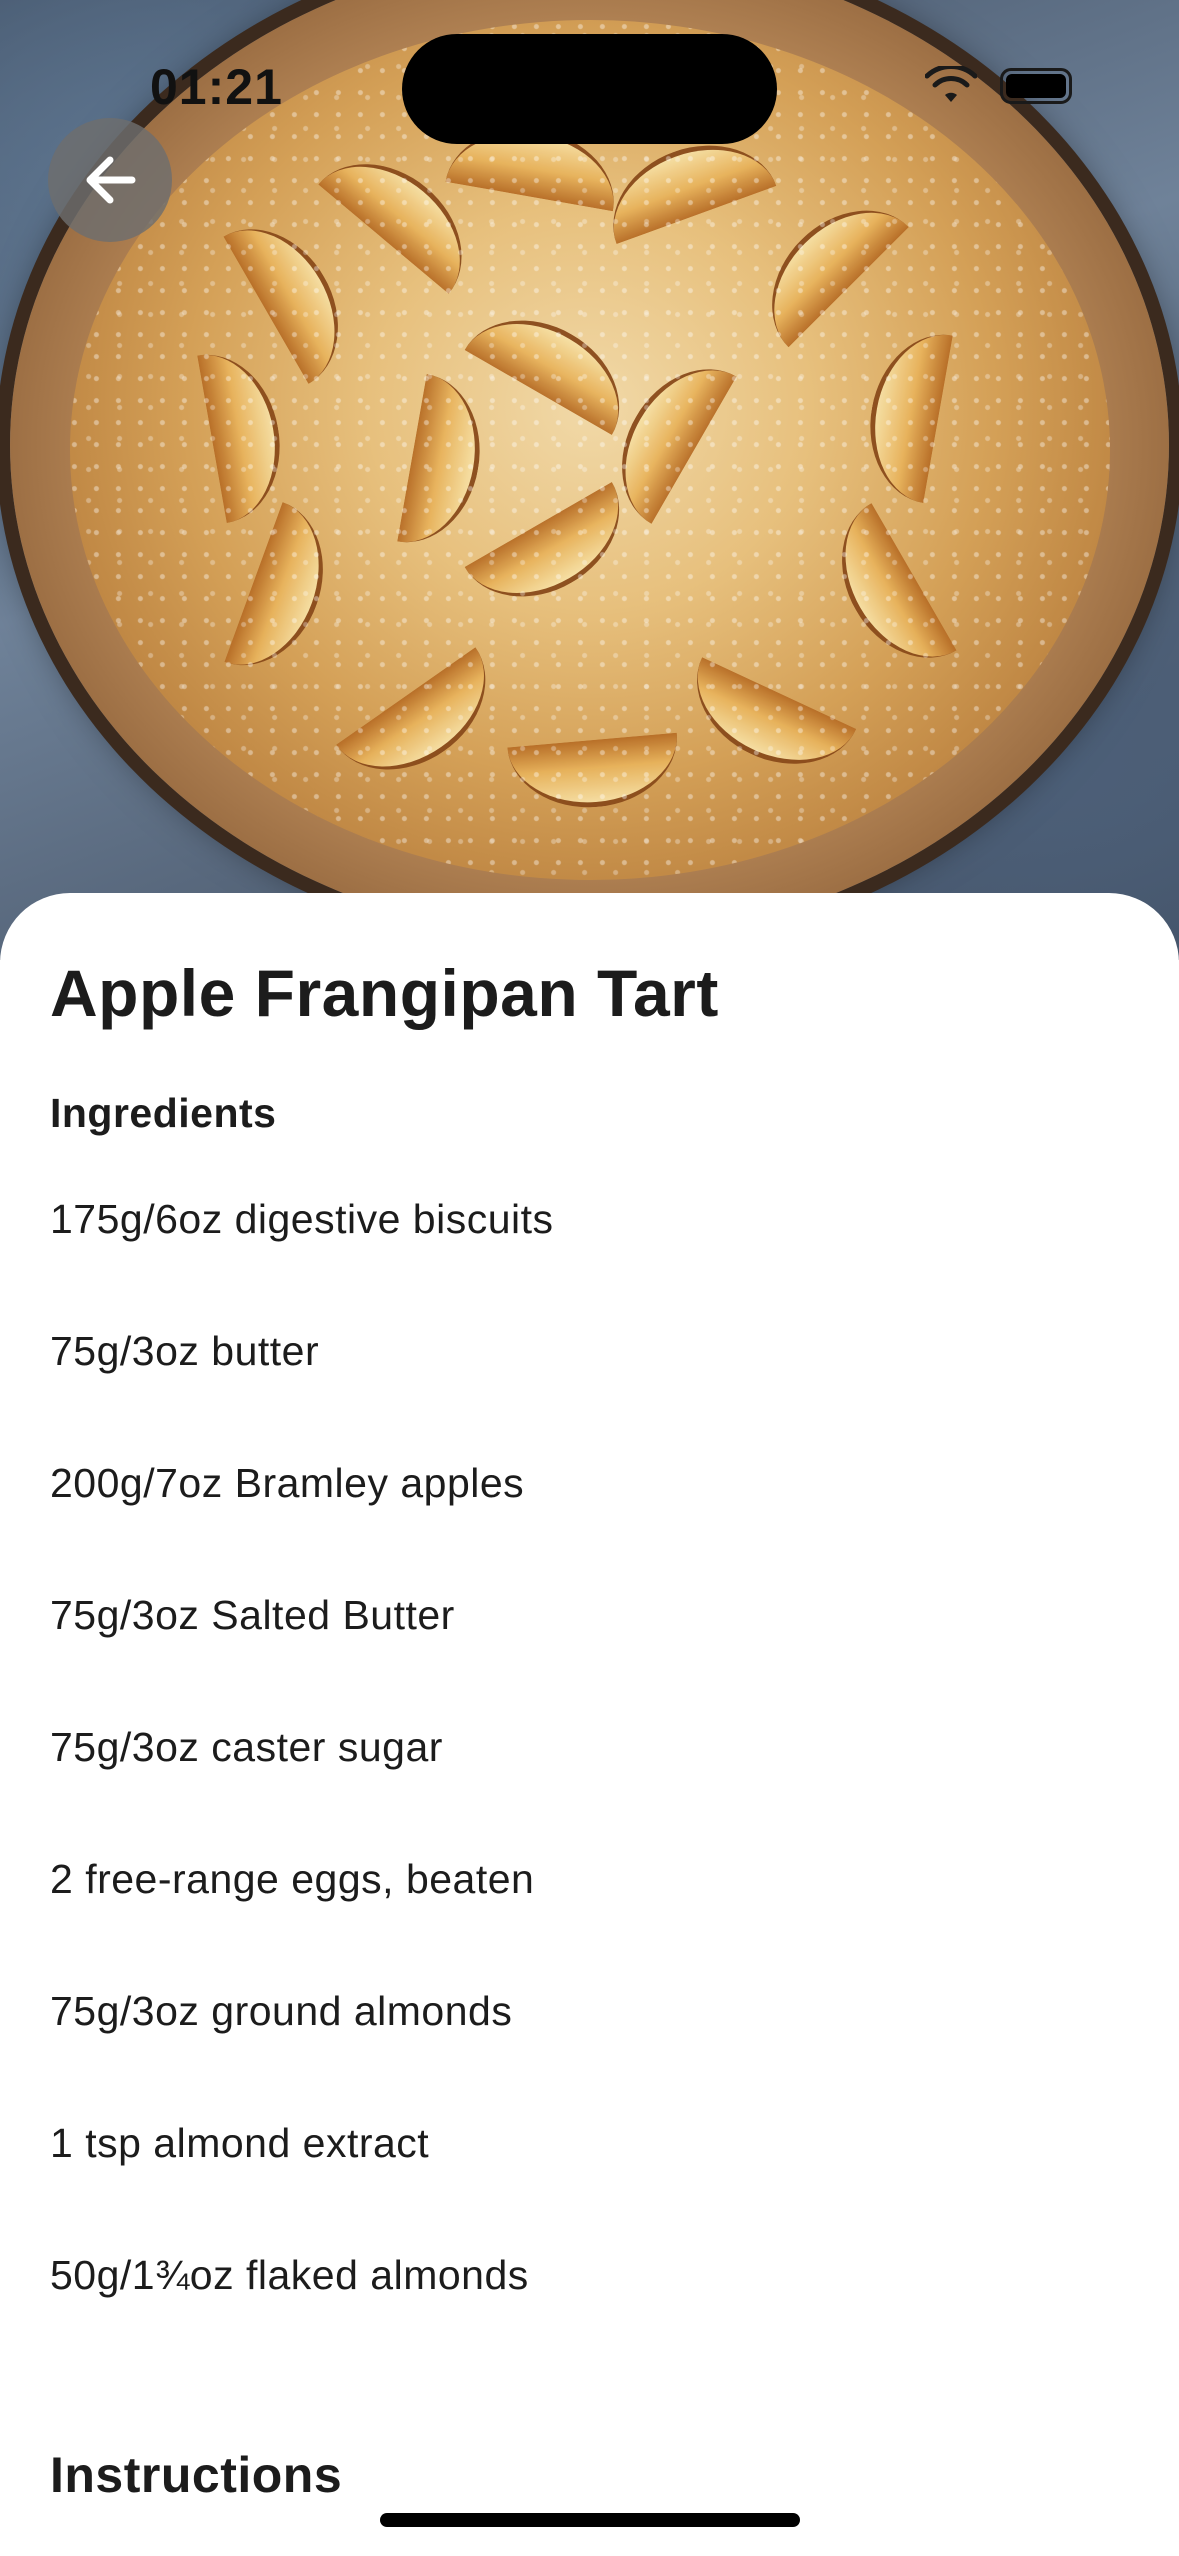 This screenshot has height=2556, width=1179. I want to click on battery-icon, so click(1036, 86).